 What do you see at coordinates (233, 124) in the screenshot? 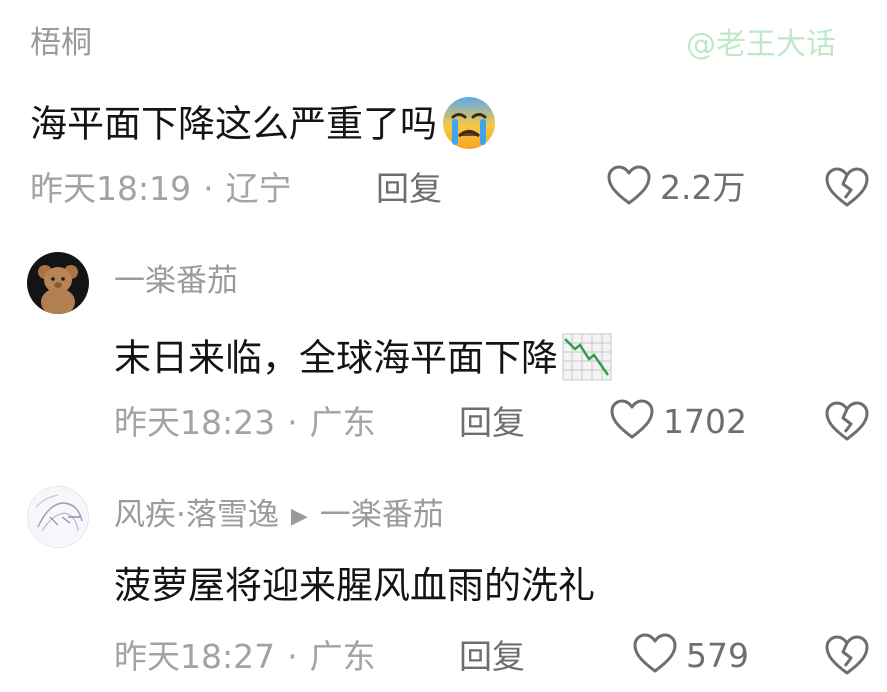
I see `comment-text: 海平面下降这么严重了吗` at bounding box center [233, 124].